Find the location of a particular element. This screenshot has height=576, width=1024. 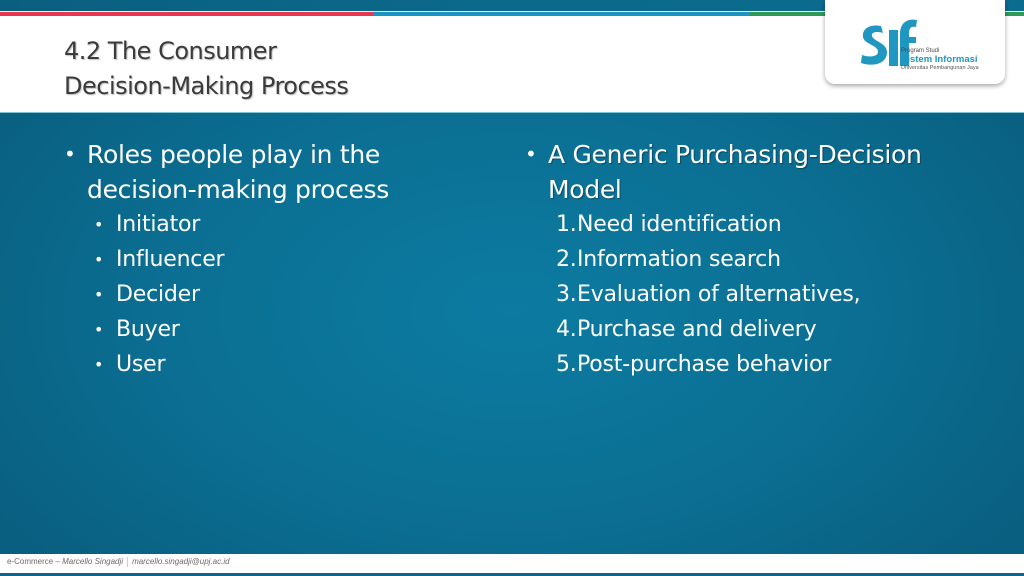

model-heading-item: • A Generic Purchasing-Decision Model is located at coordinates (735, 172).